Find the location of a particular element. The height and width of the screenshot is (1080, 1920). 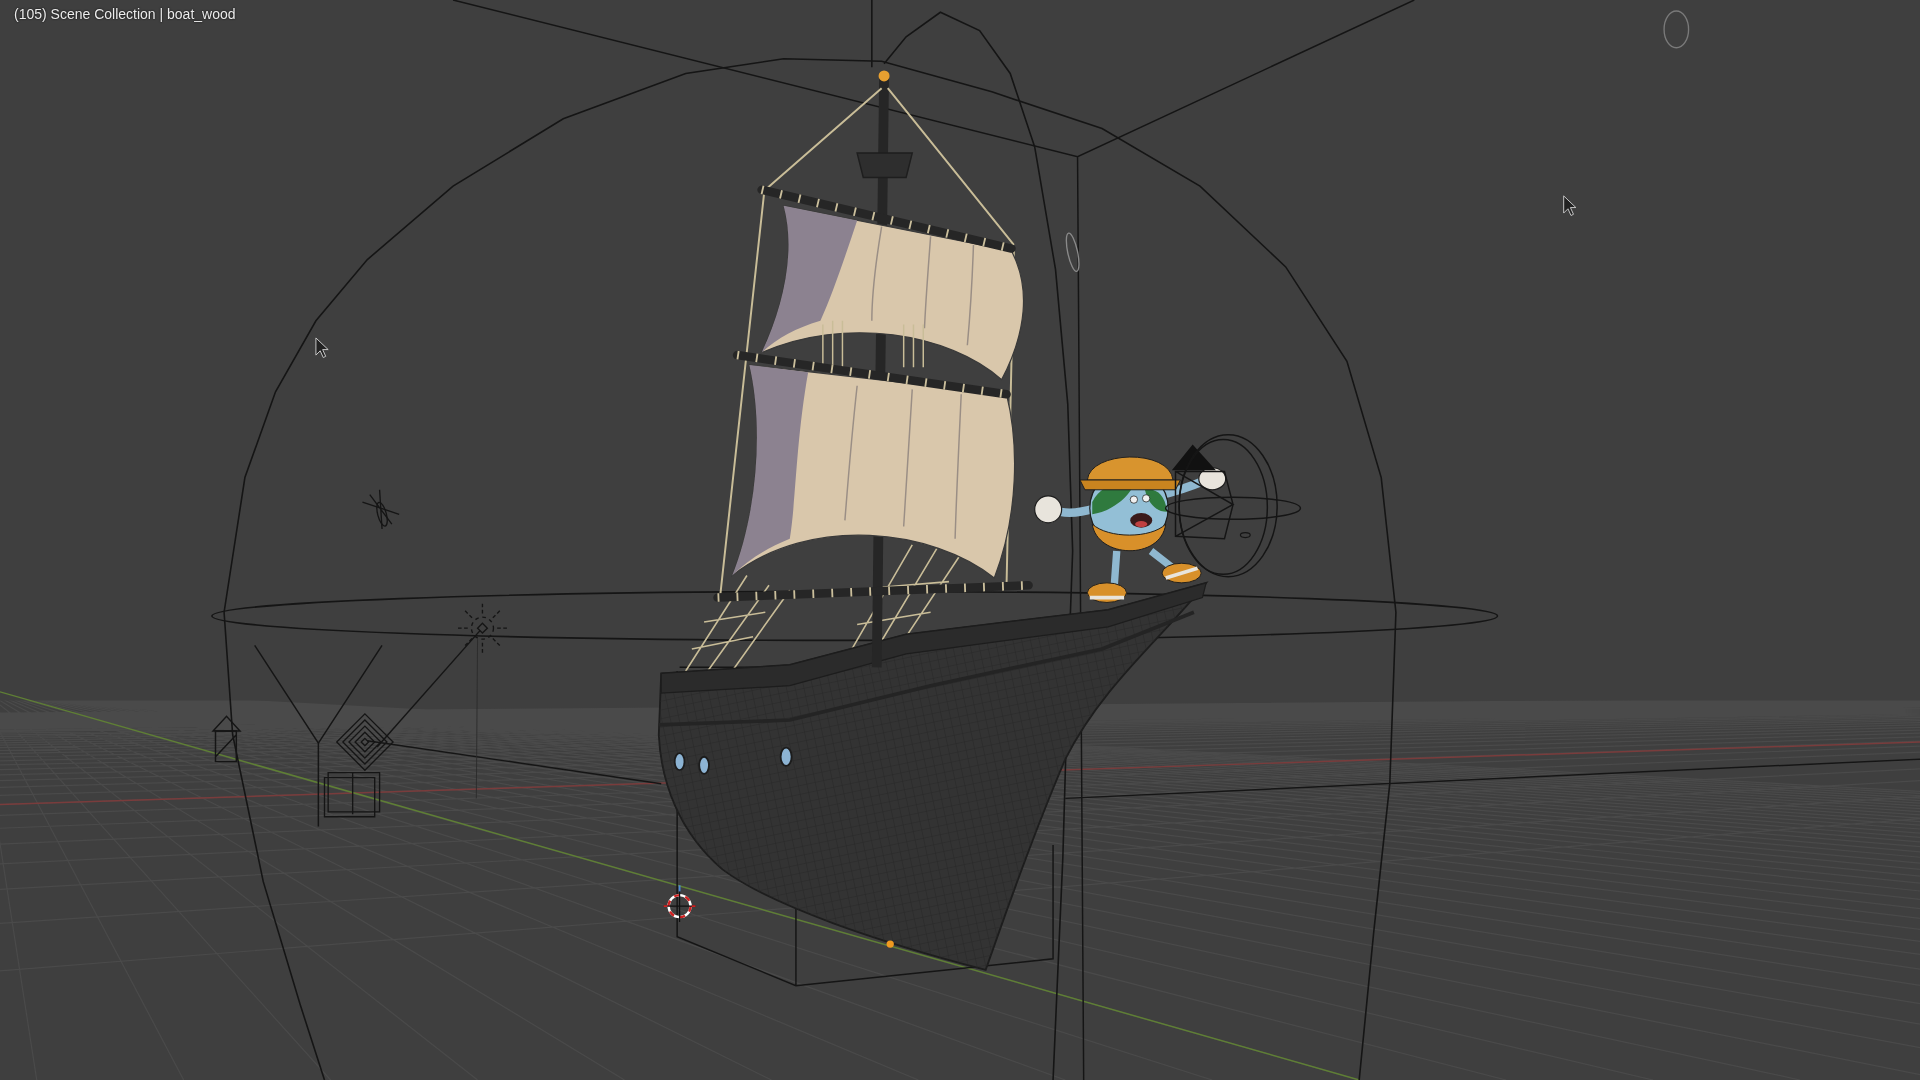

concentric-diamond is located at coordinates (364, 742).